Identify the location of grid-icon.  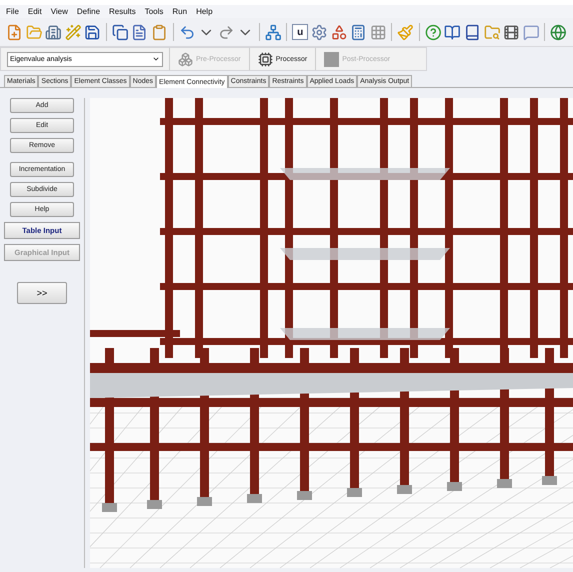
(378, 32).